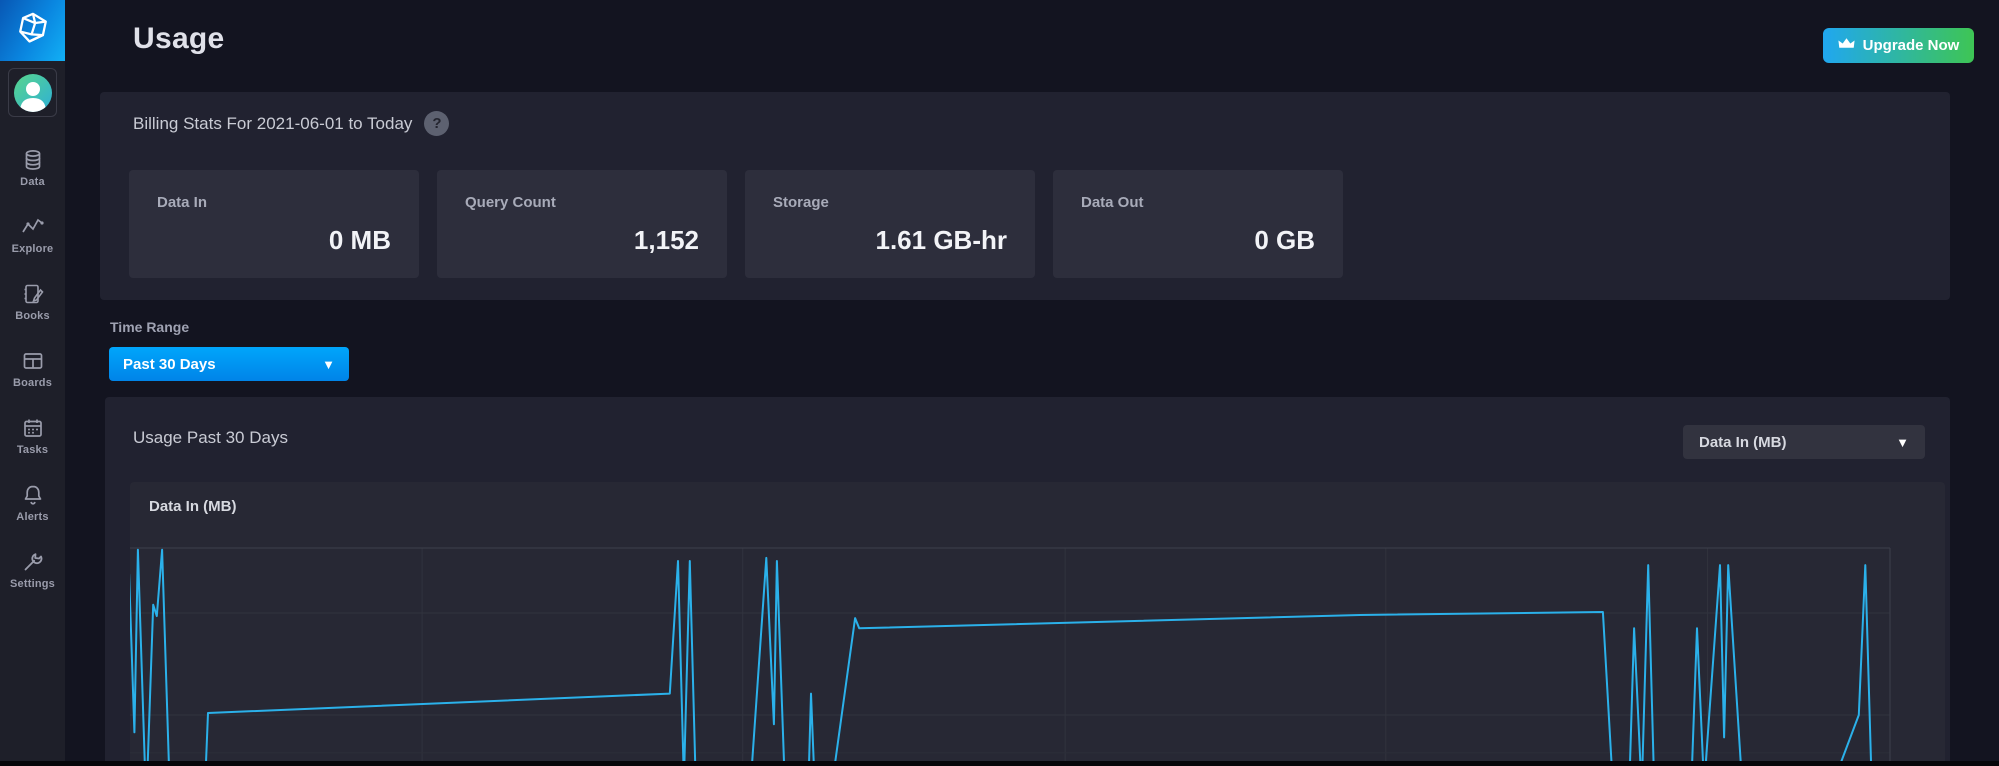 The width and height of the screenshot is (1999, 766). I want to click on sidebar-item-label: Tasks, so click(32, 450).